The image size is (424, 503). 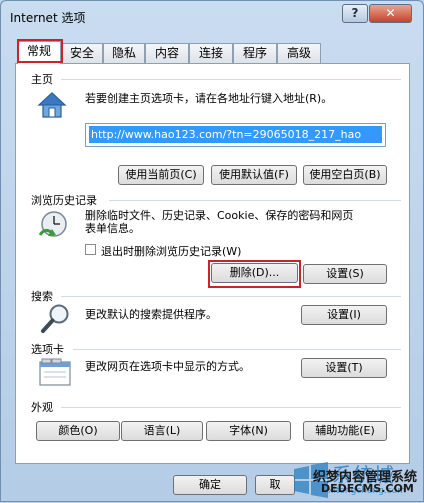 I want to click on tabs-window-icon, so click(x=55, y=372).